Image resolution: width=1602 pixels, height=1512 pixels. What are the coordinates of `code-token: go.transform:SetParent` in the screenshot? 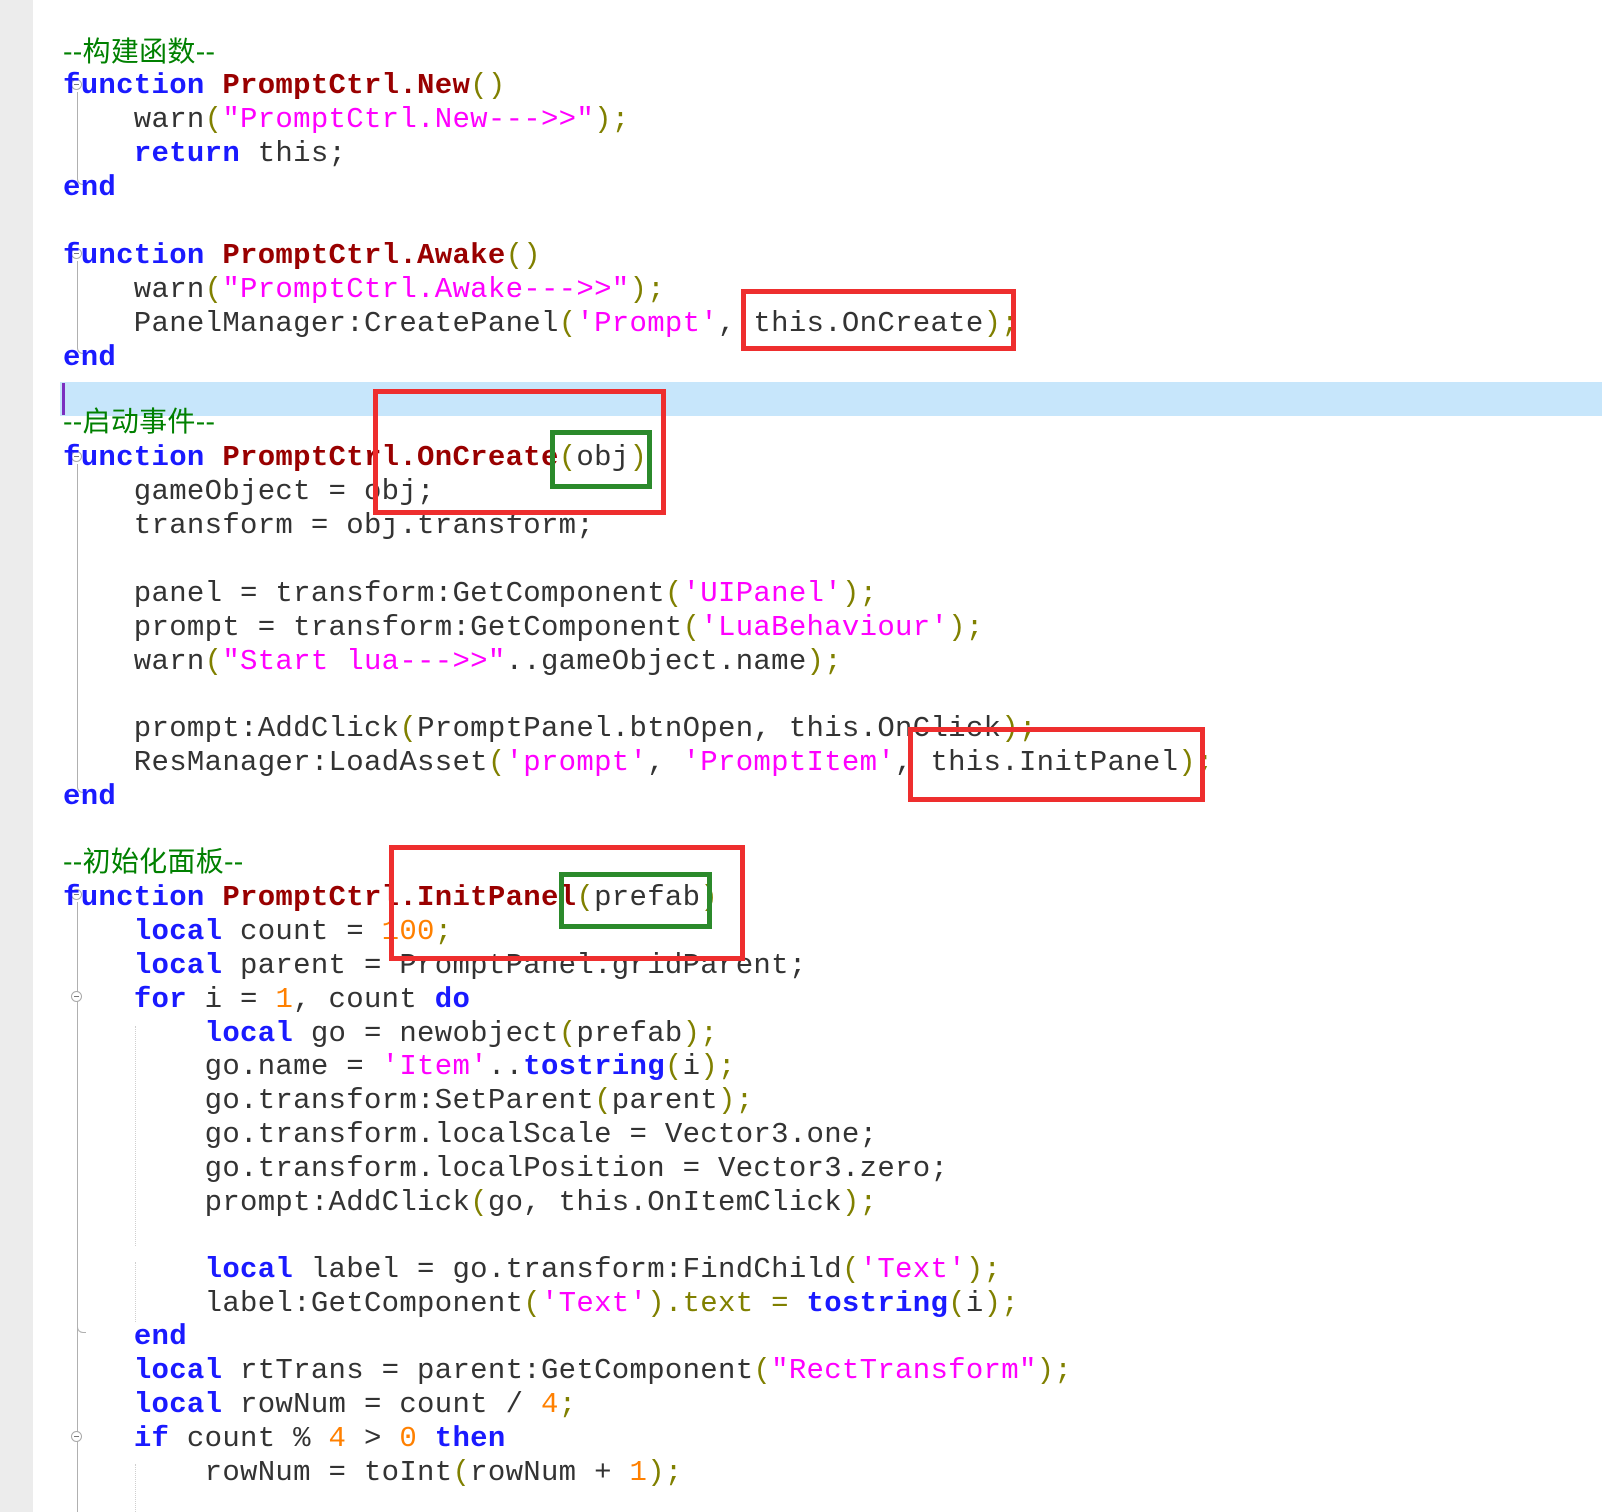 It's located at (329, 1100).